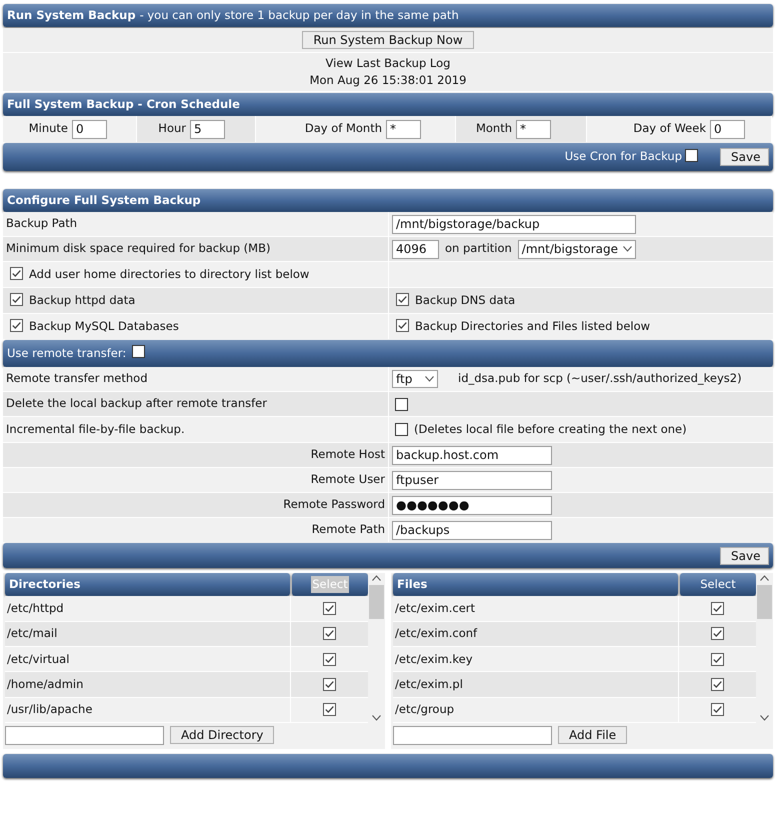 This screenshot has height=834, width=776. I want to click on field-label: Day of Month, so click(343, 129).